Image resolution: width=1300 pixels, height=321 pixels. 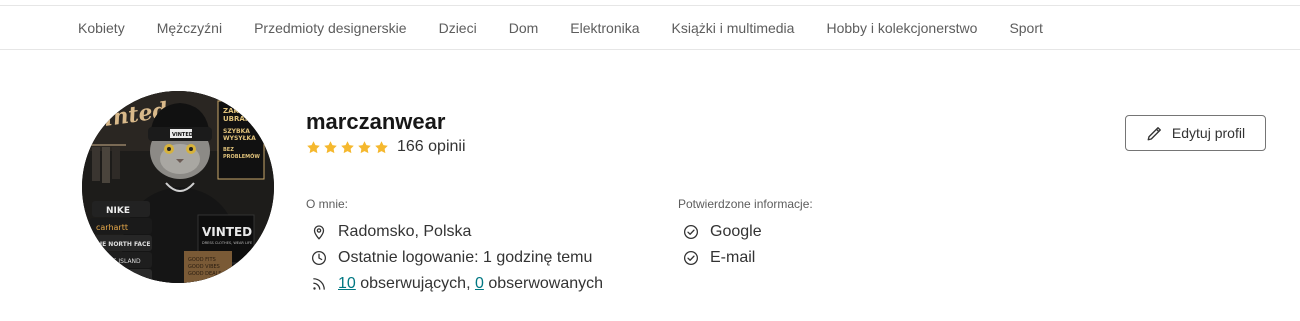 What do you see at coordinates (241, 156) in the screenshot?
I see `svg-text: PROBLEMÓW` at bounding box center [241, 156].